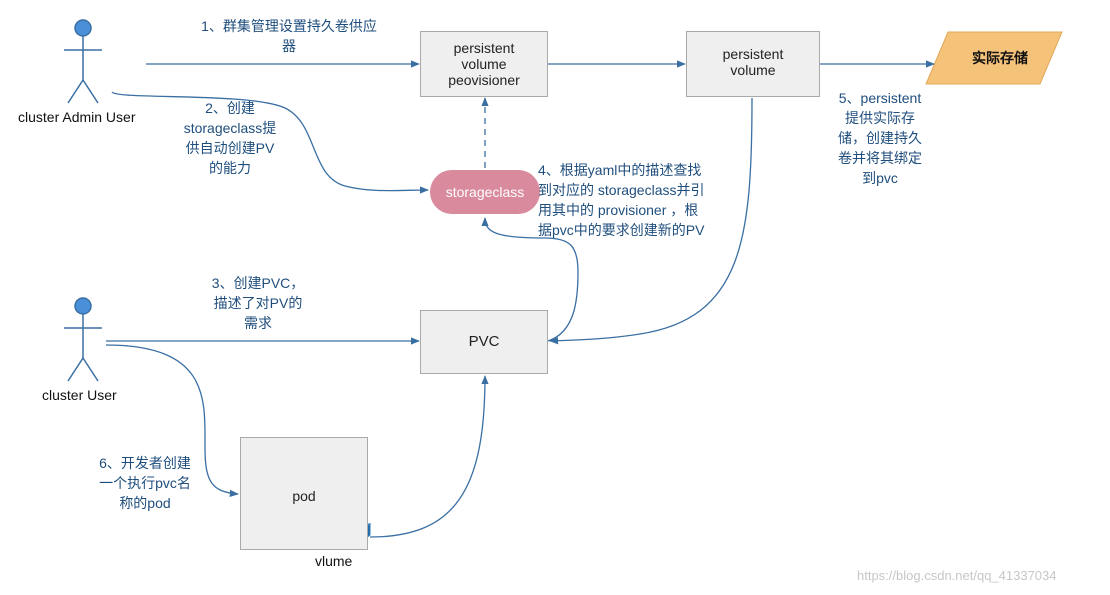 This screenshot has height=595, width=1110. What do you see at coordinates (79, 395) in the screenshot?
I see `cluster-user-label: cluster User` at bounding box center [79, 395].